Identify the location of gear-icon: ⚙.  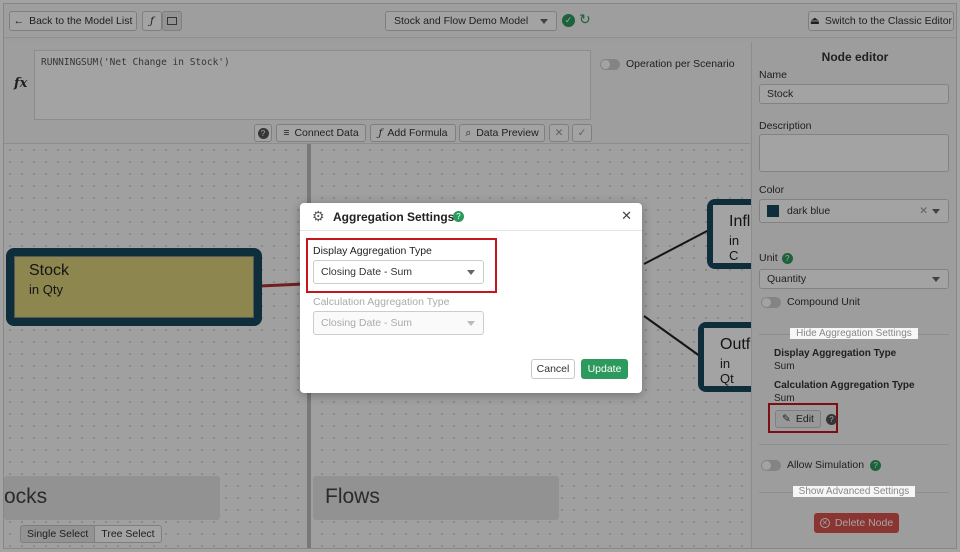
(318, 216).